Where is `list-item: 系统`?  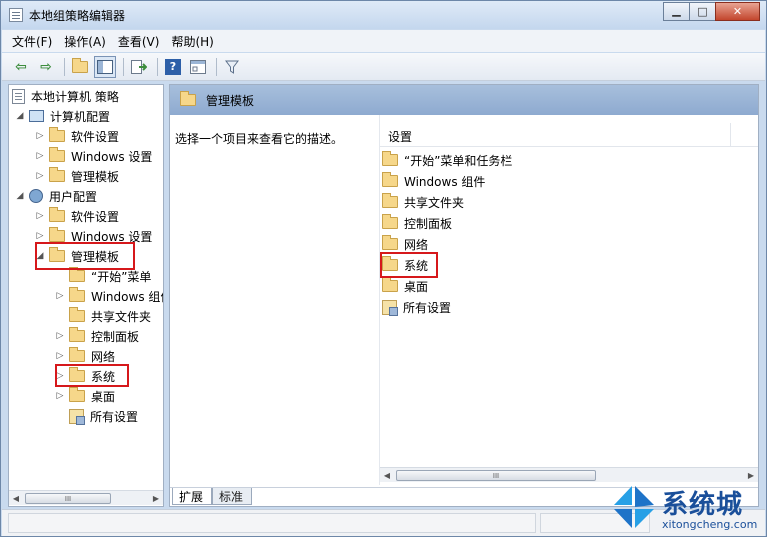 list-item: 系统 is located at coordinates (405, 265).